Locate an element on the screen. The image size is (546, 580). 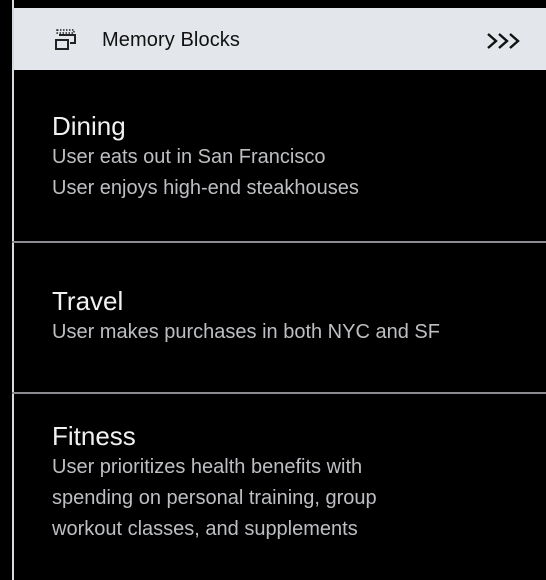
block-line: User prioritizes health benefits with is located at coordinates (207, 467).